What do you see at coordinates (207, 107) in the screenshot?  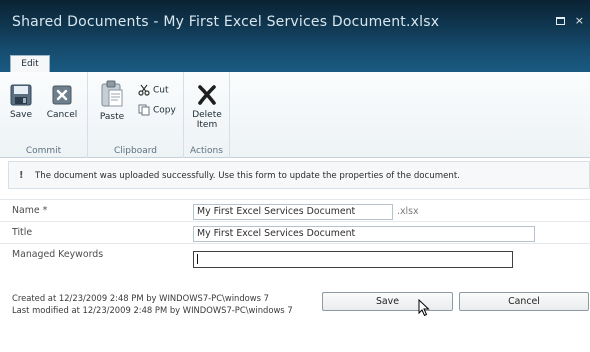 I see `delete-item-button: Delete Item` at bounding box center [207, 107].